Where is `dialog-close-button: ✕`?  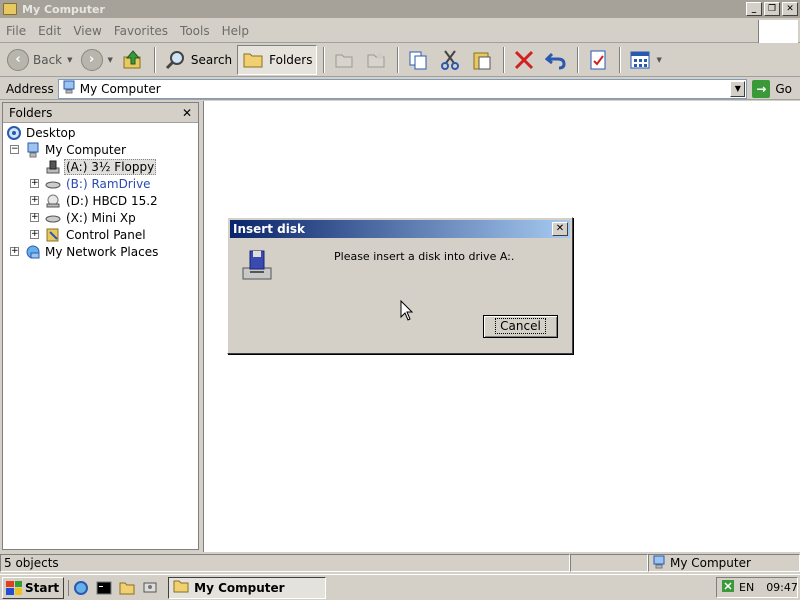 dialog-close-button: ✕ is located at coordinates (560, 229).